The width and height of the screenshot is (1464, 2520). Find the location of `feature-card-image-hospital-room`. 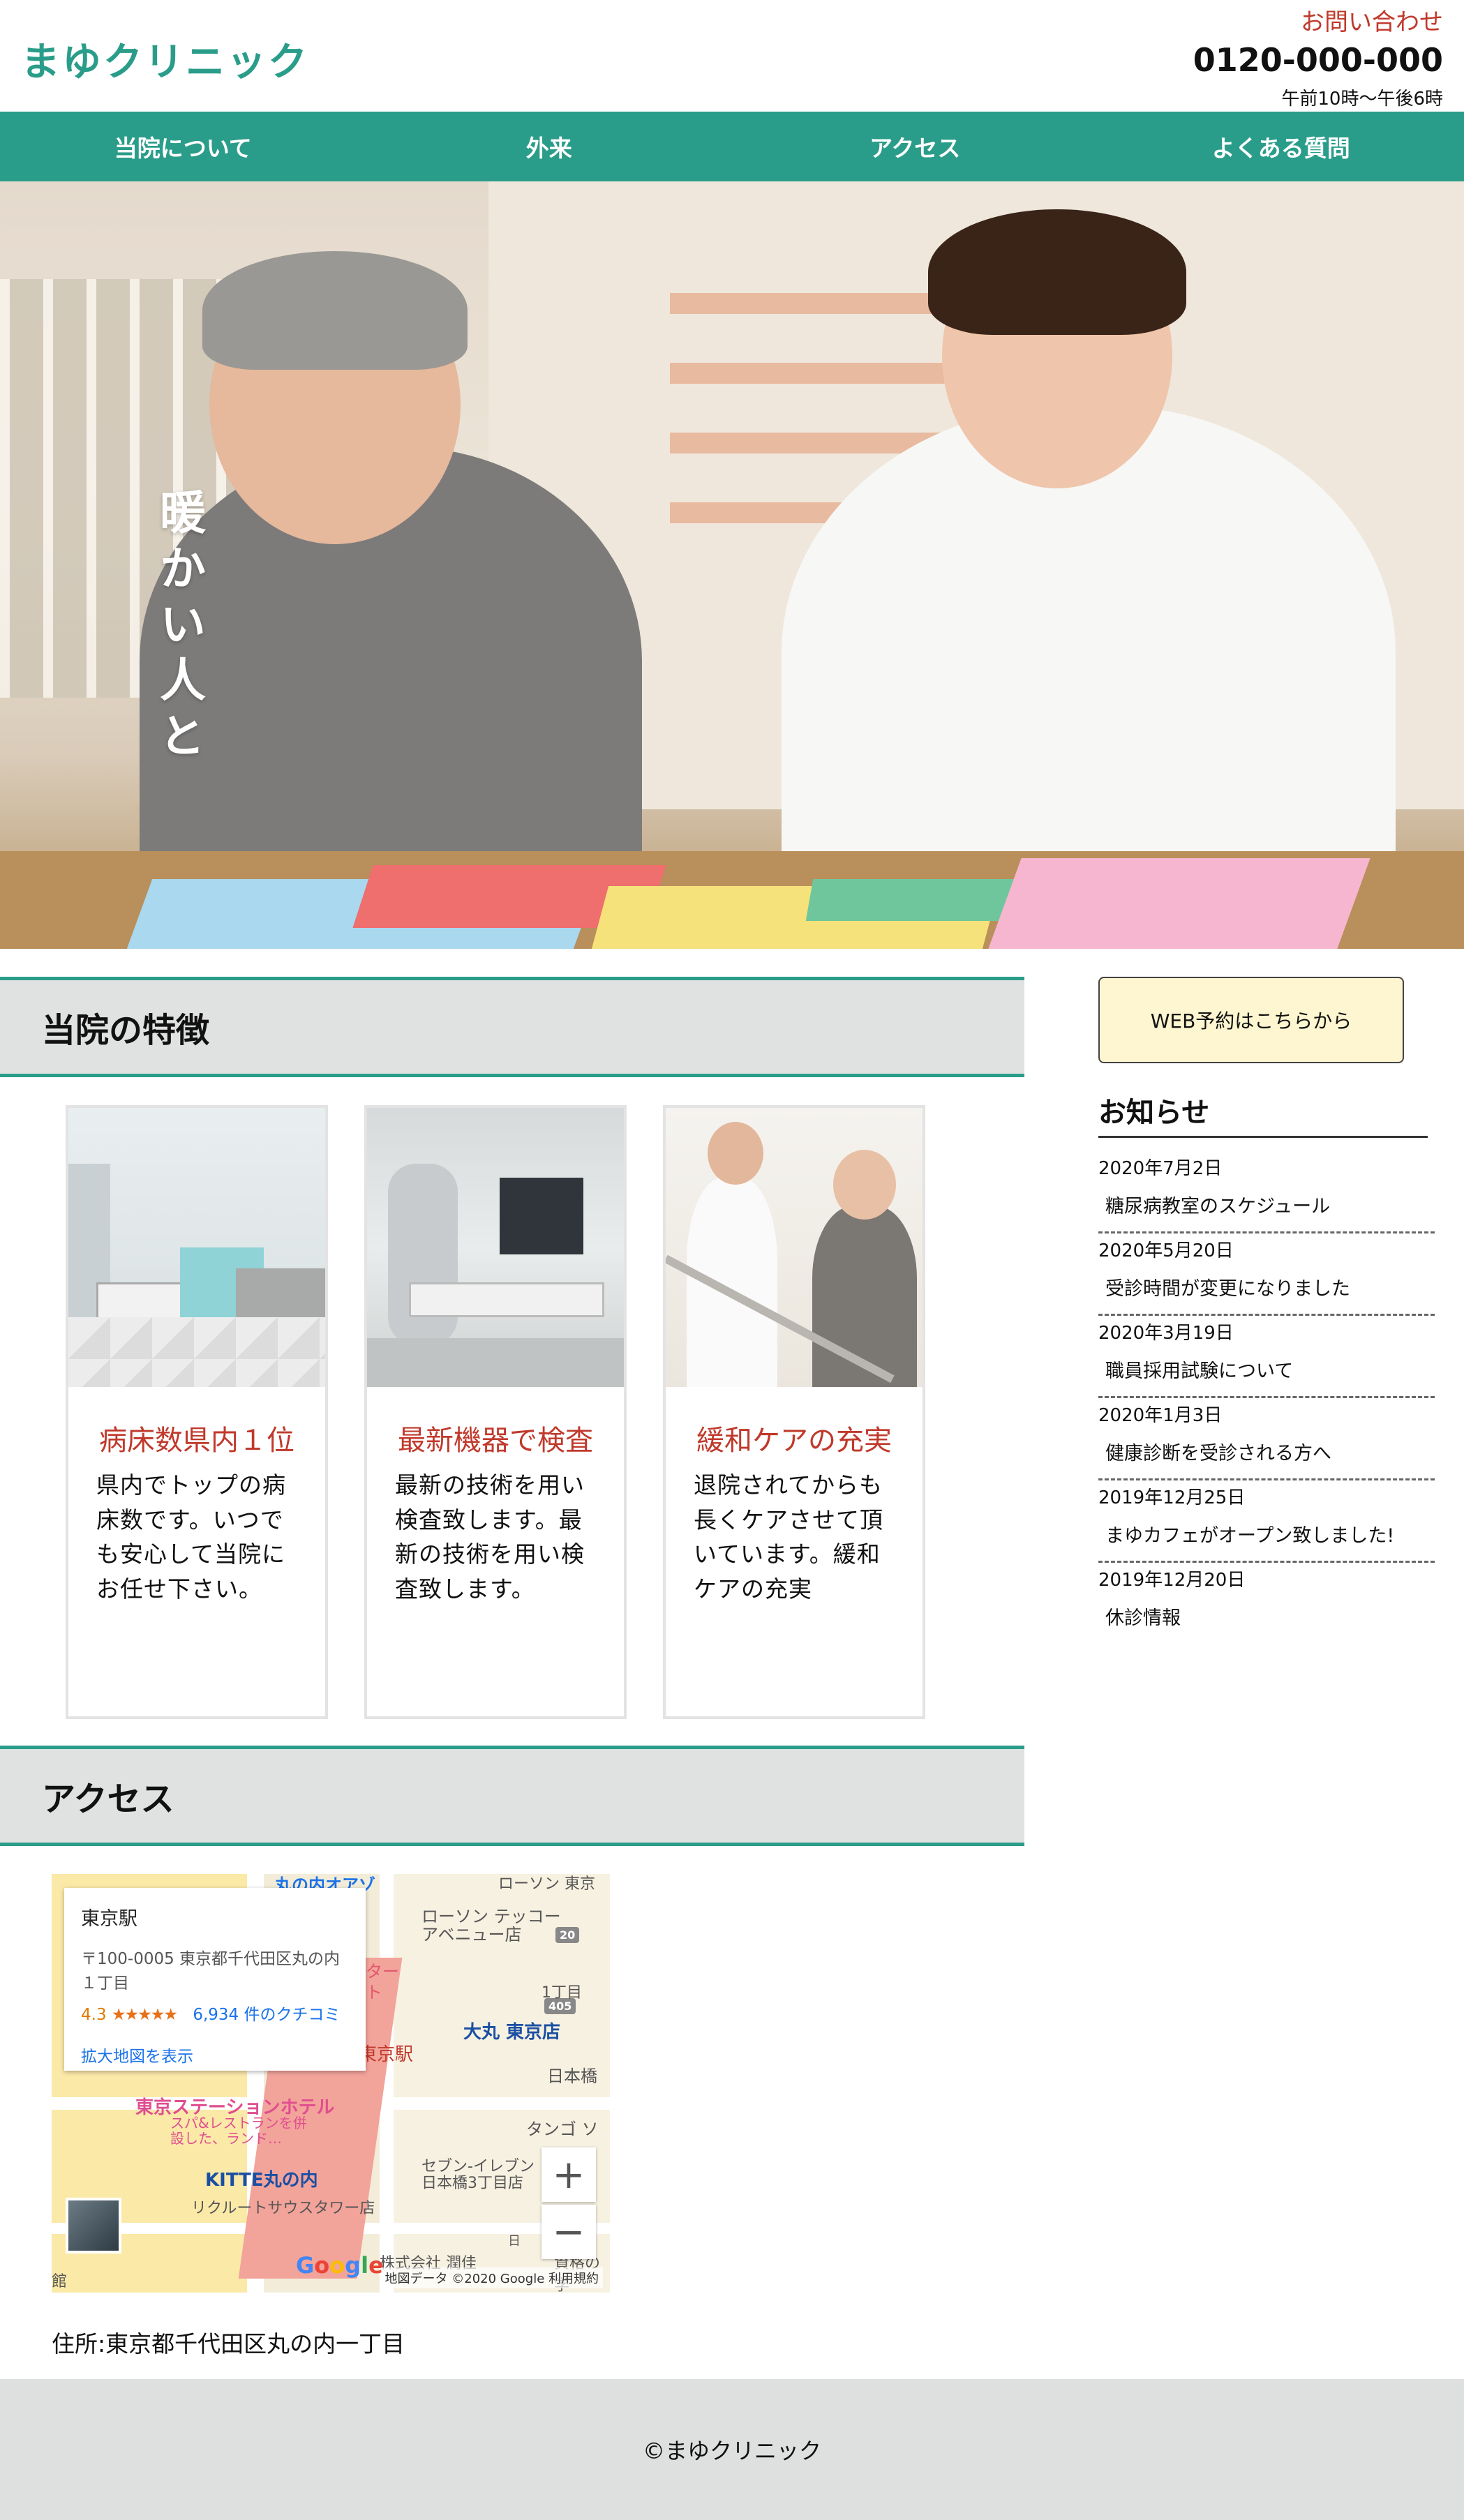

feature-card-image-hospital-room is located at coordinates (196, 1247).